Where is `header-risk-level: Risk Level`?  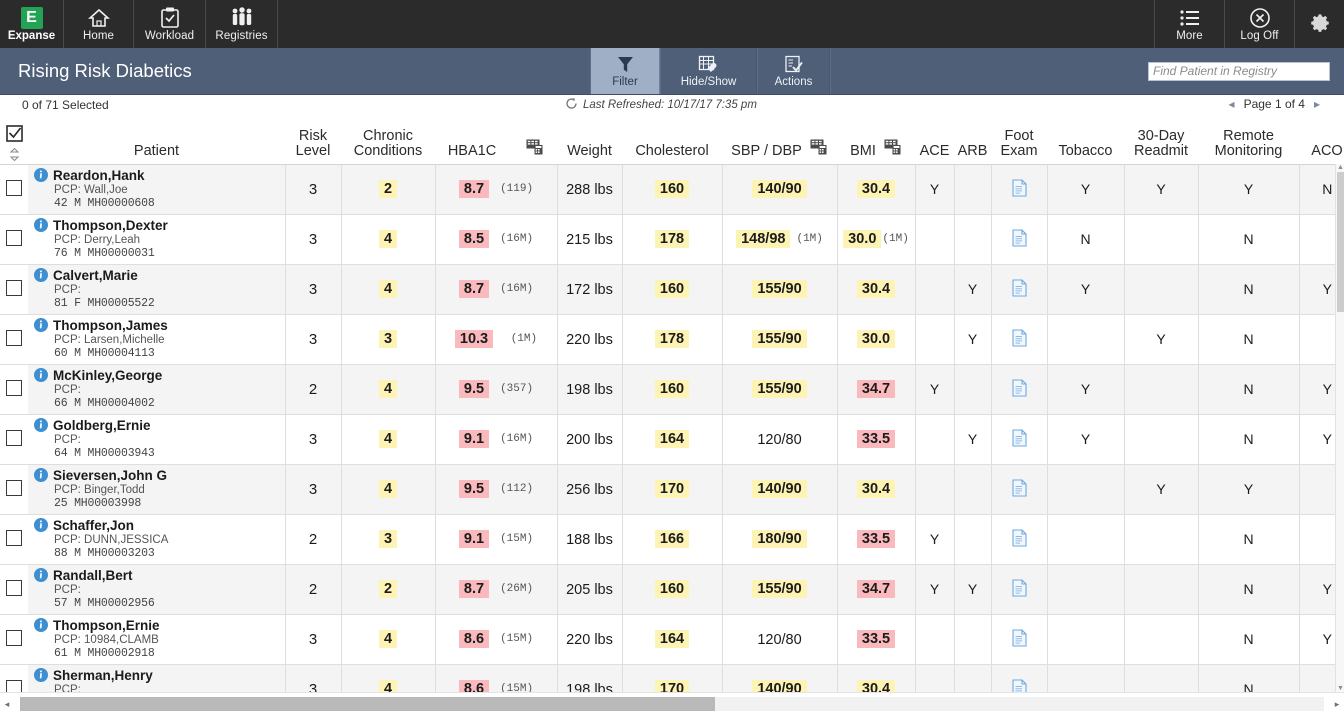 header-risk-level: Risk Level is located at coordinates (313, 141).